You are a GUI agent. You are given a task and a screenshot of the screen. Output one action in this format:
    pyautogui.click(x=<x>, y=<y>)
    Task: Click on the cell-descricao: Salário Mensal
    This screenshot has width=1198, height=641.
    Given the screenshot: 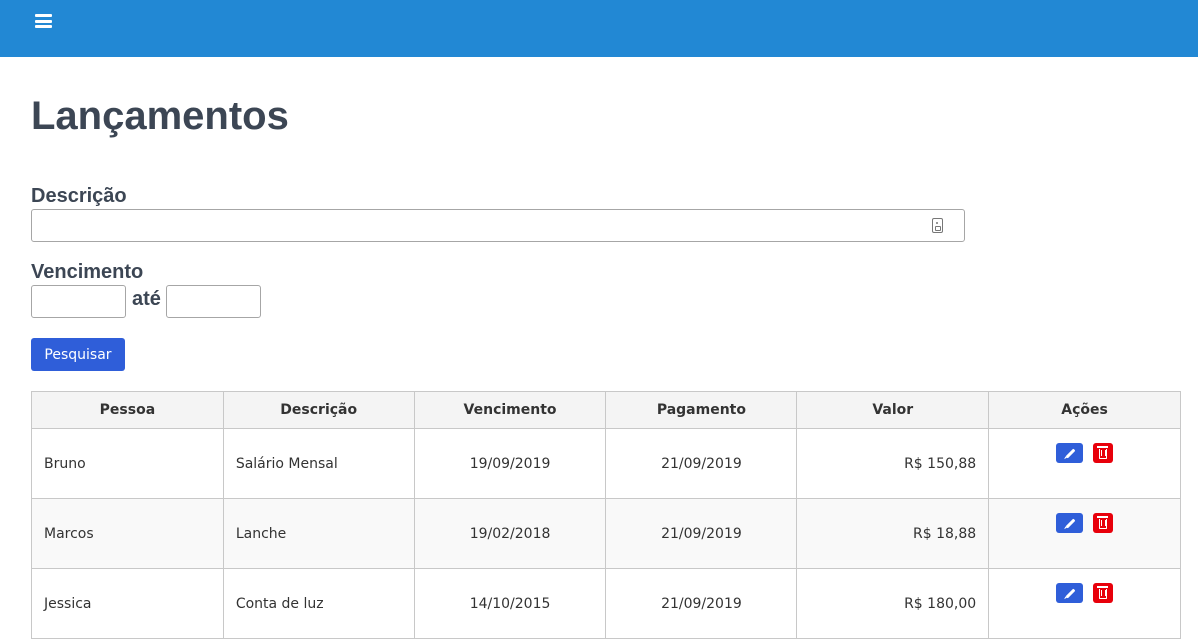 What is the action you would take?
    pyautogui.click(x=318, y=463)
    